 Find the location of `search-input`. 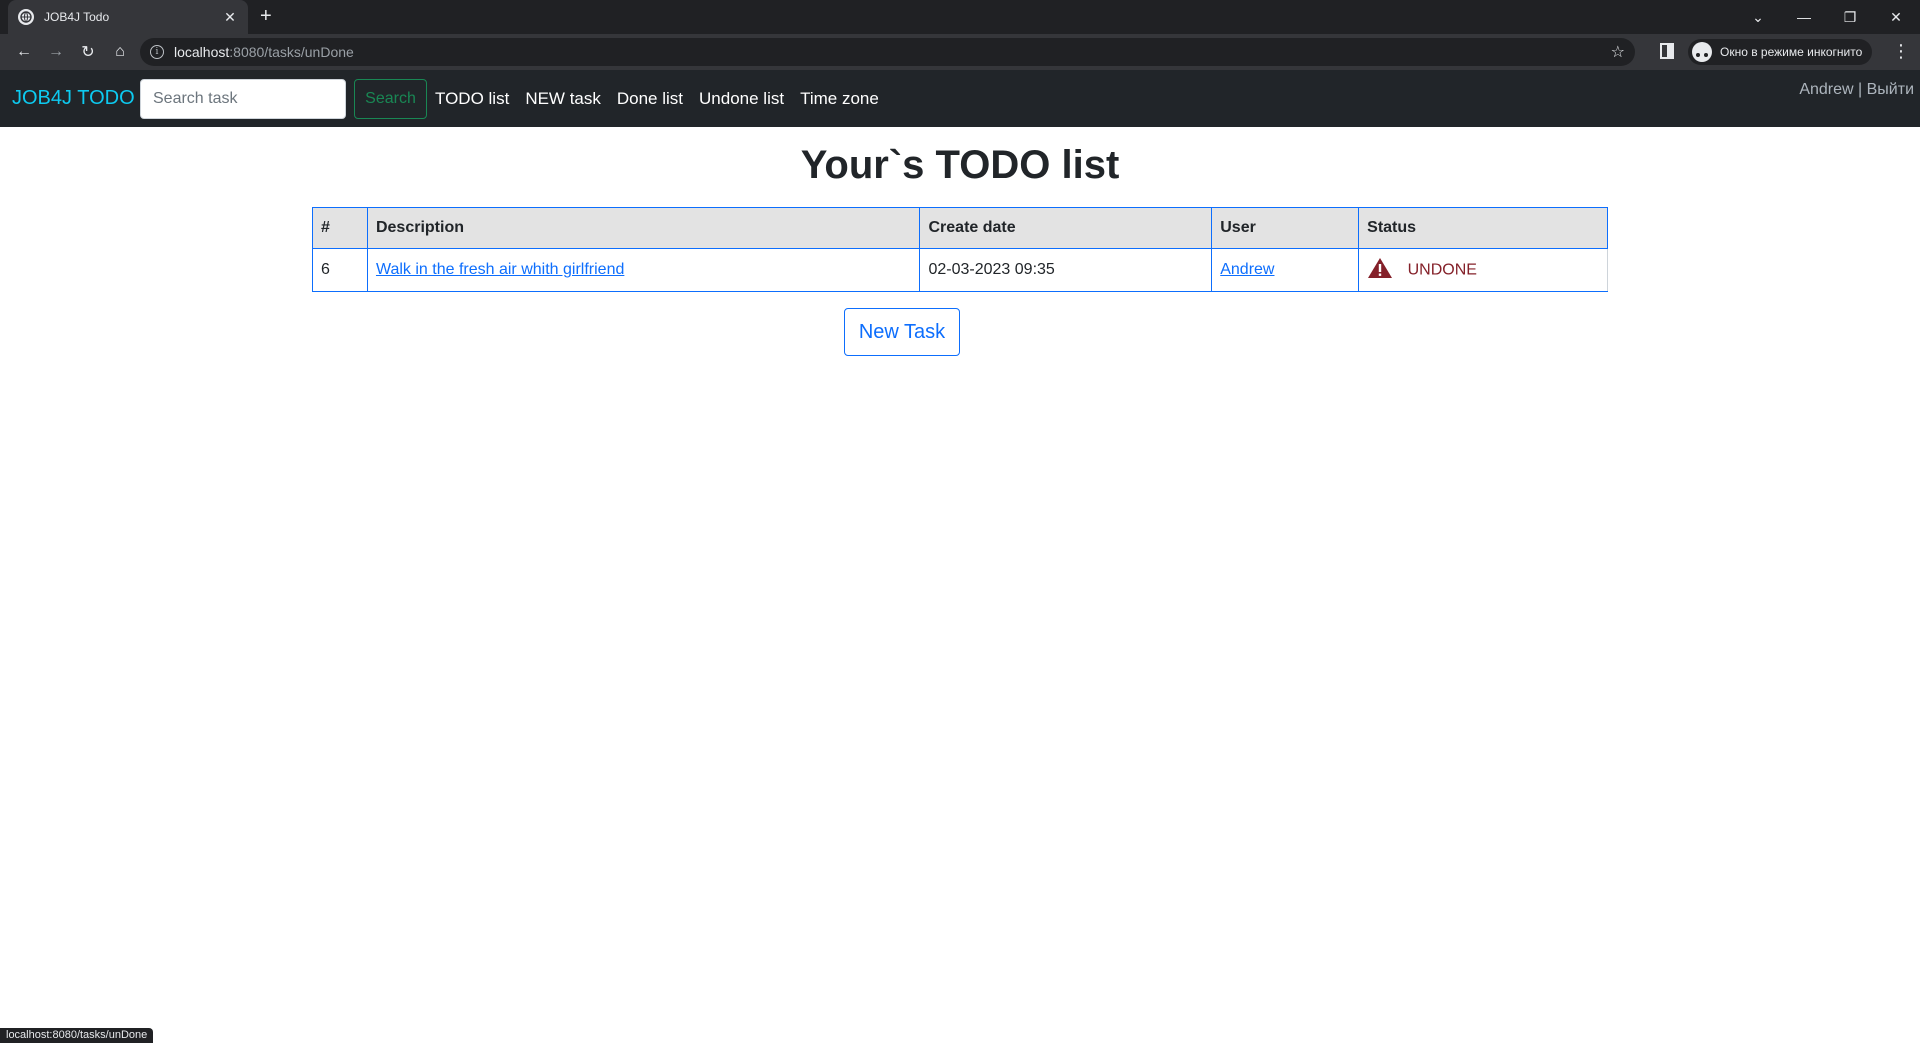

search-input is located at coordinates (243, 99).